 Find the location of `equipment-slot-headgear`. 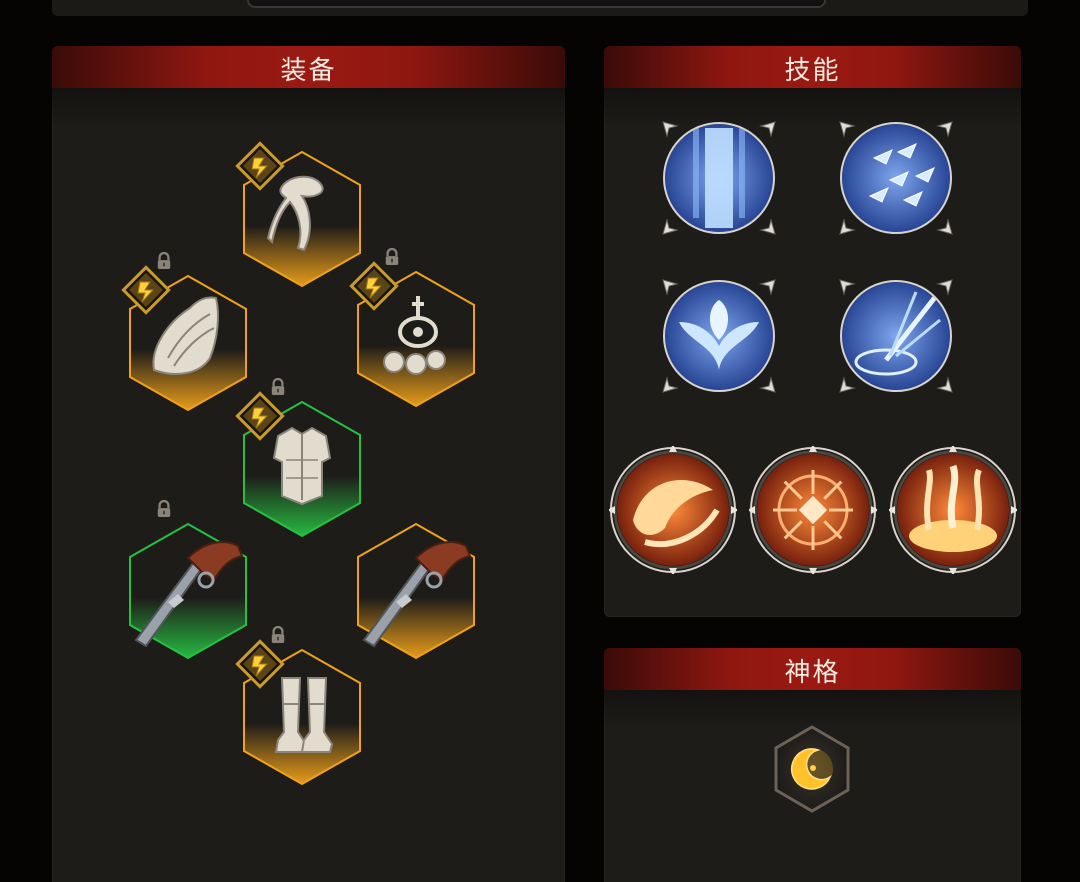

equipment-slot-headgear is located at coordinates (298, 214).